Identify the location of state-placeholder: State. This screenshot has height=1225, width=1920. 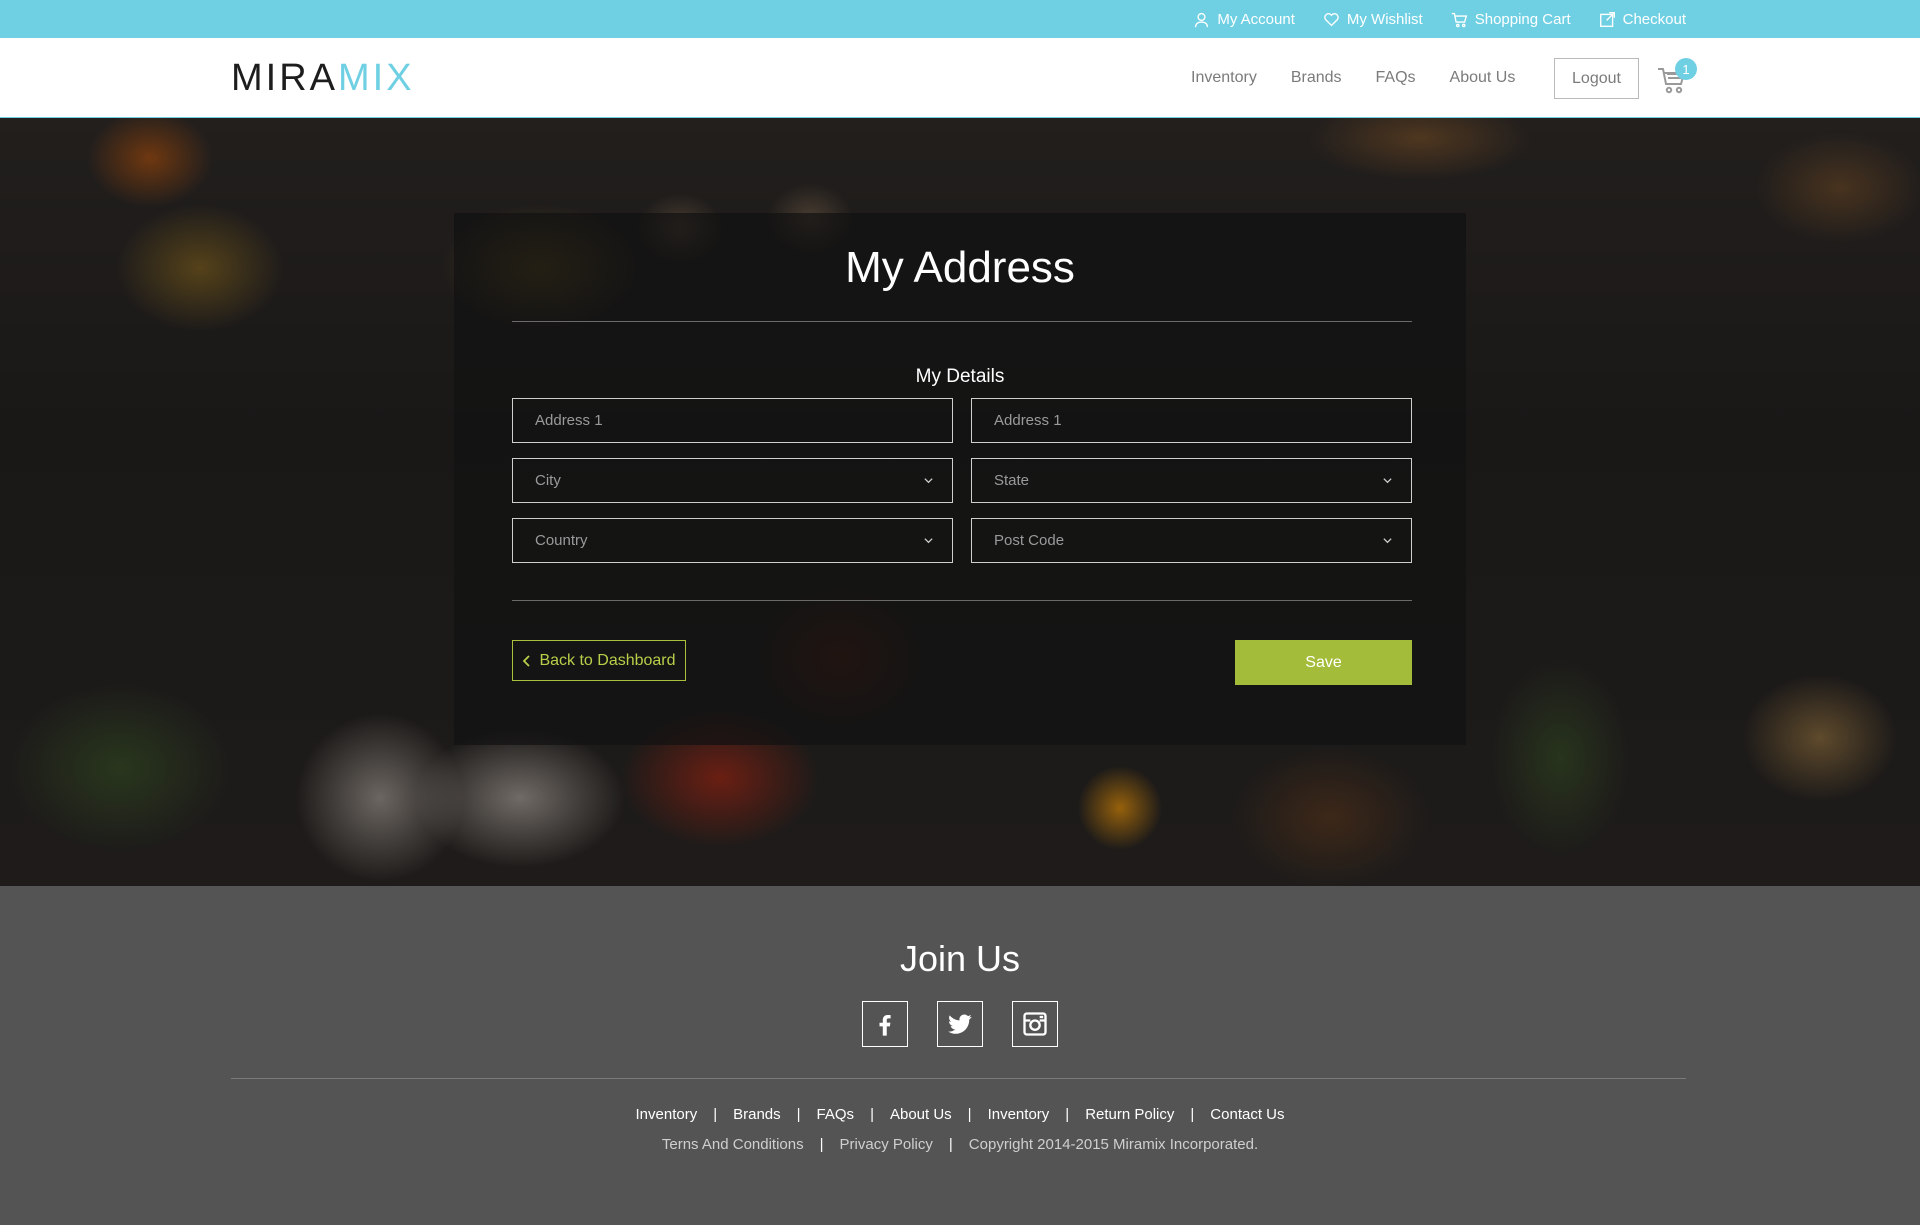
(1012, 480).